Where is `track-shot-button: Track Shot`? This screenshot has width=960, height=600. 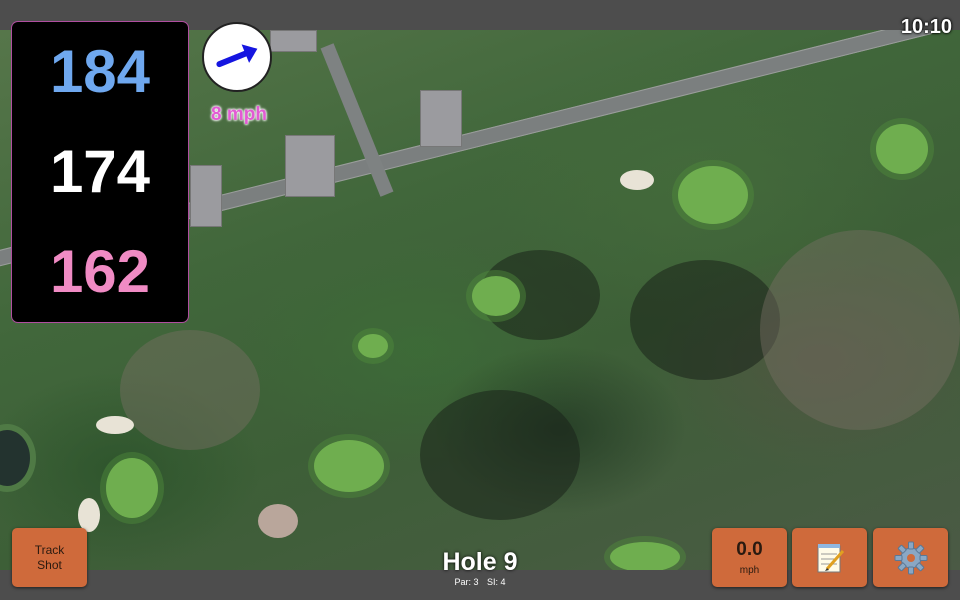
track-shot-button: Track Shot is located at coordinates (49, 557).